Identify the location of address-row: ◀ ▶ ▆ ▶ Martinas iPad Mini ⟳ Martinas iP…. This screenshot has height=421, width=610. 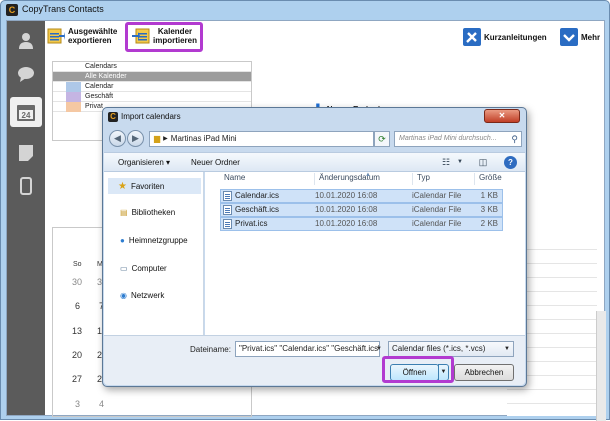
(315, 139).